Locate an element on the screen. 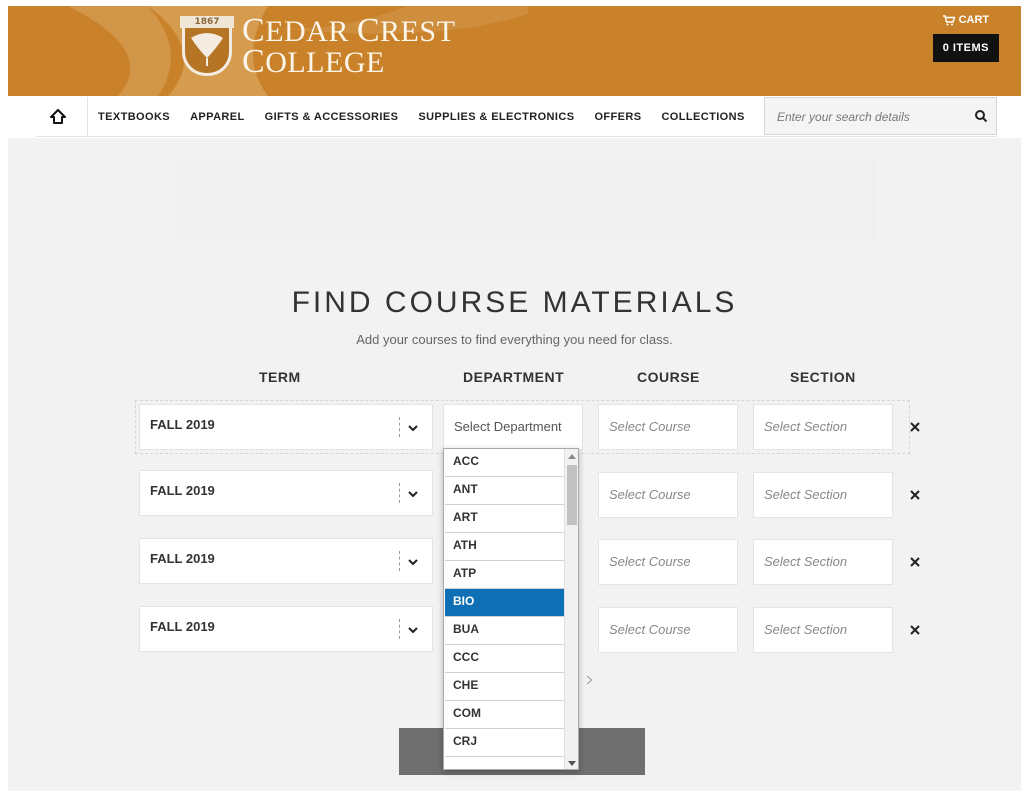  dropdown-option: ACC is located at coordinates (505, 463).